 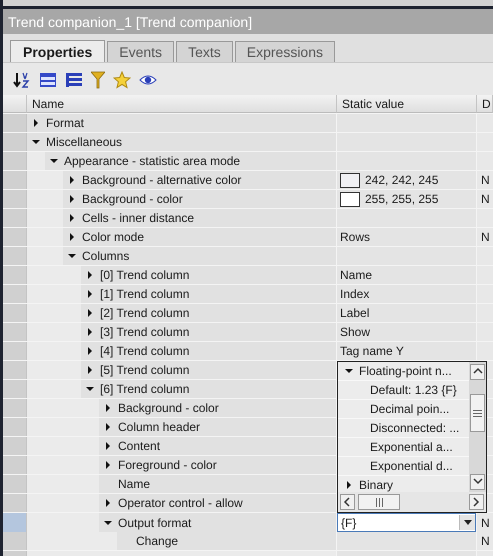 What do you see at coordinates (477, 482) in the screenshot?
I see `scroll-down-button` at bounding box center [477, 482].